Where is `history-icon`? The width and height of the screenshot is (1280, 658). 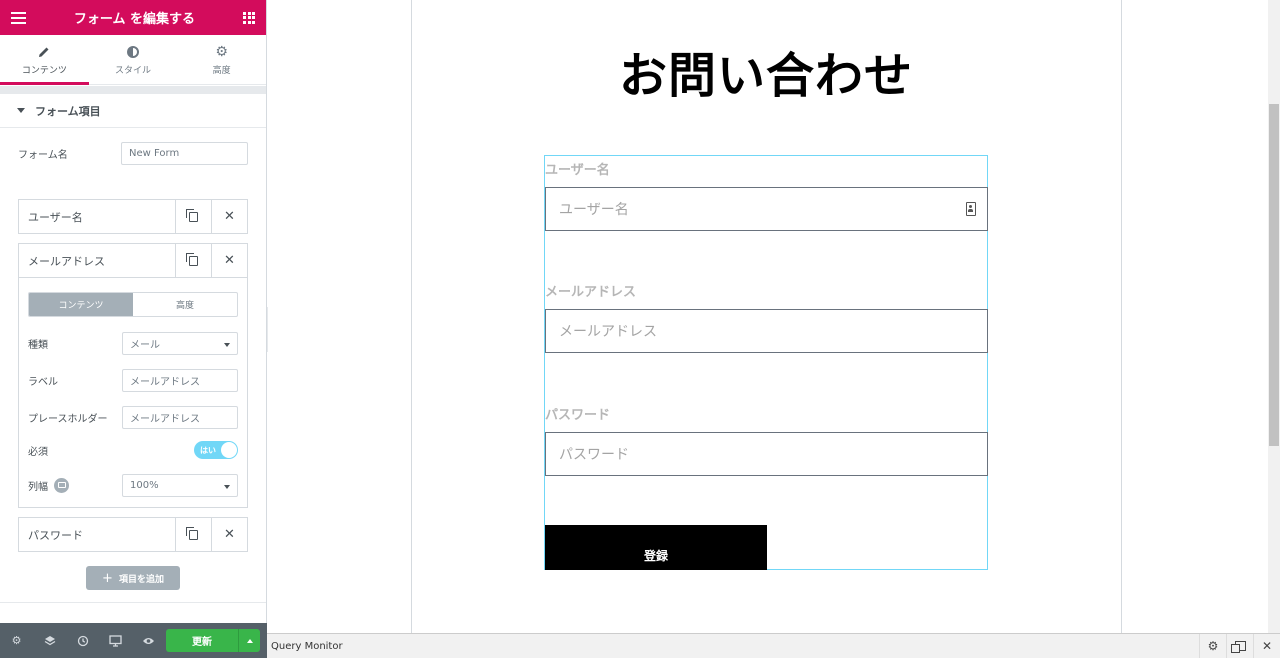 history-icon is located at coordinates (82, 640).